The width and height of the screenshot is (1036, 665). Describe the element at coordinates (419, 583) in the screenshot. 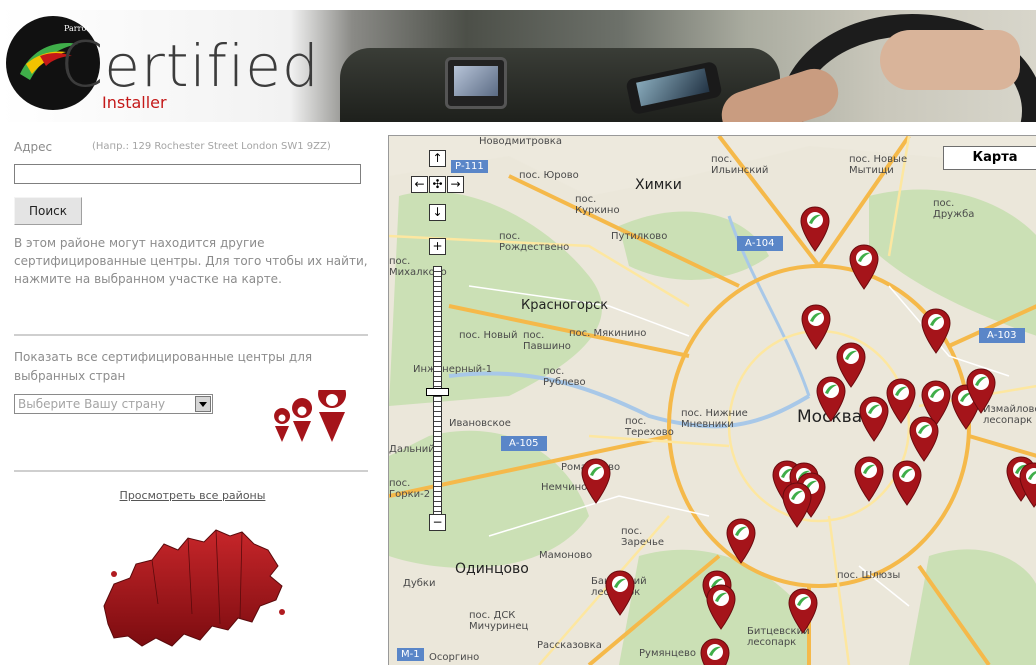

I see `map-label-dubki: Дубки` at that location.